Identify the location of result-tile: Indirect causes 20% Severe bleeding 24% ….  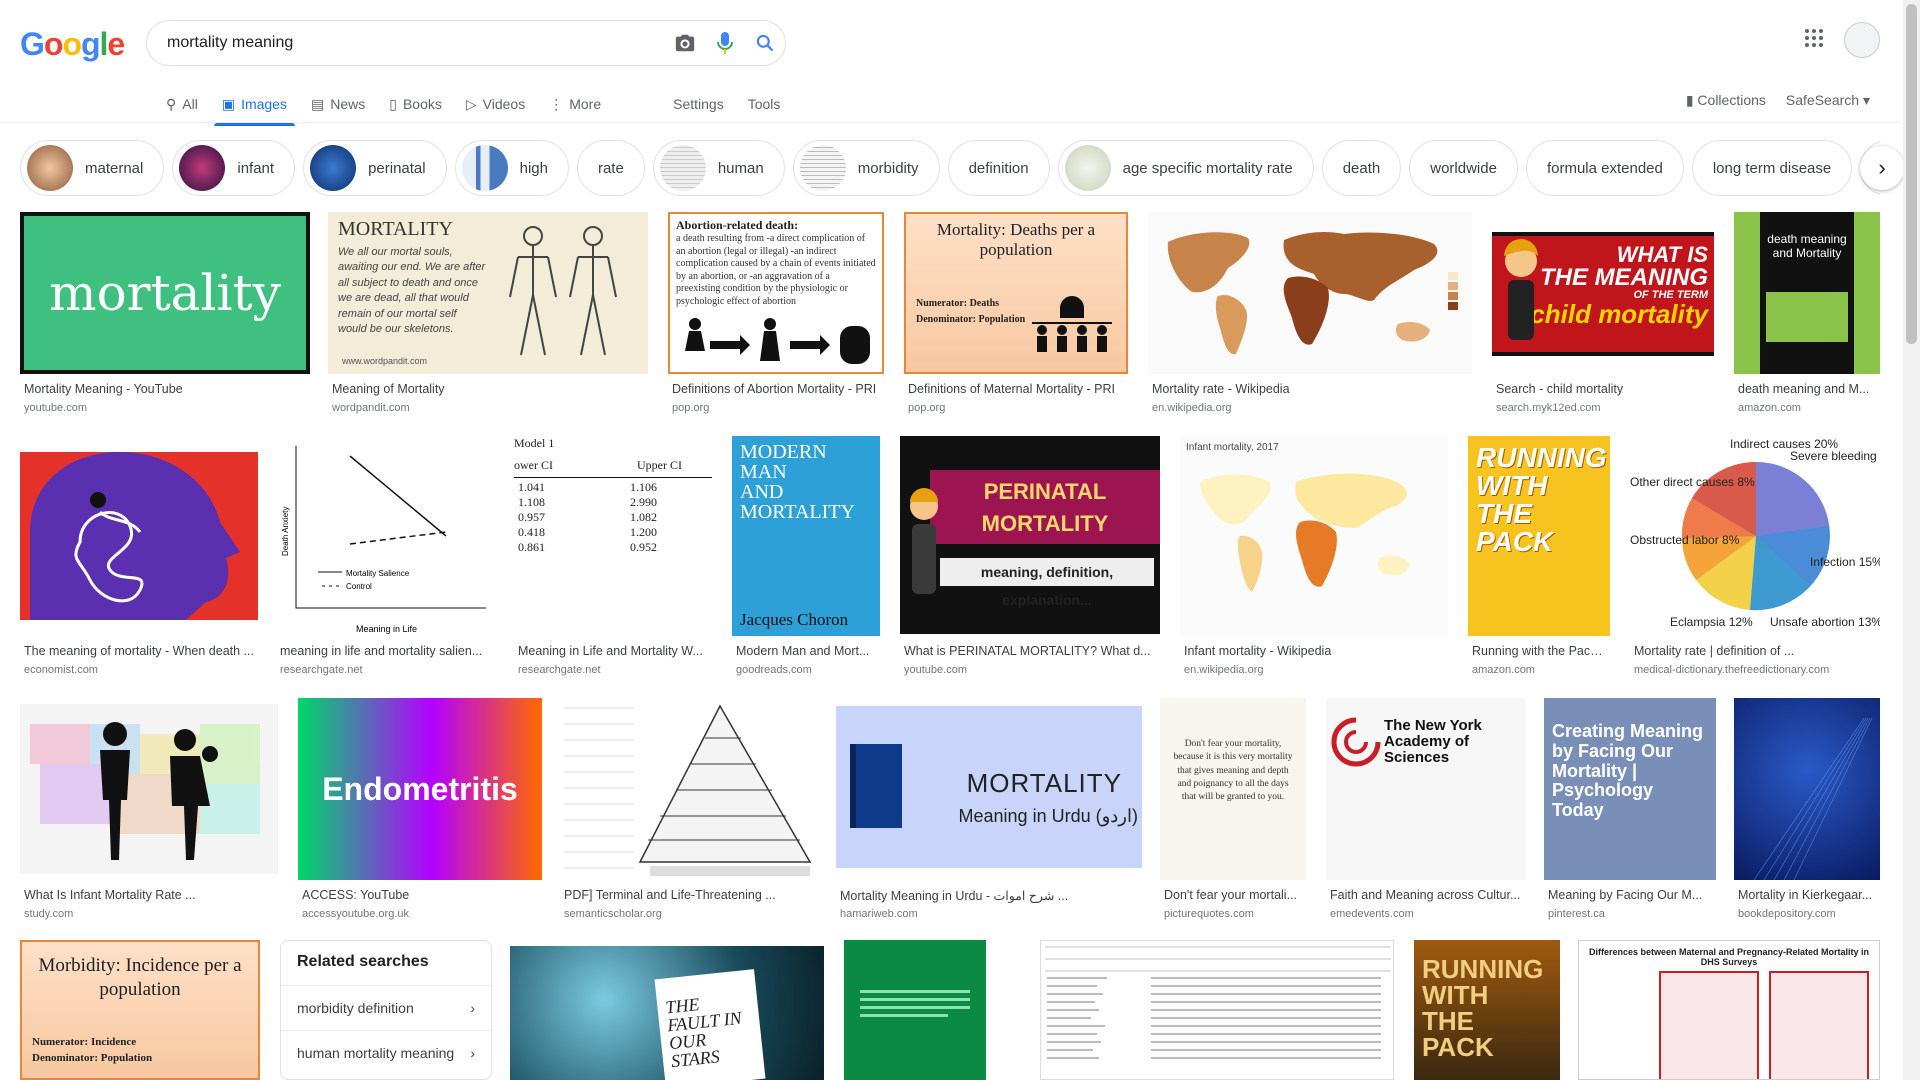
(1755, 556).